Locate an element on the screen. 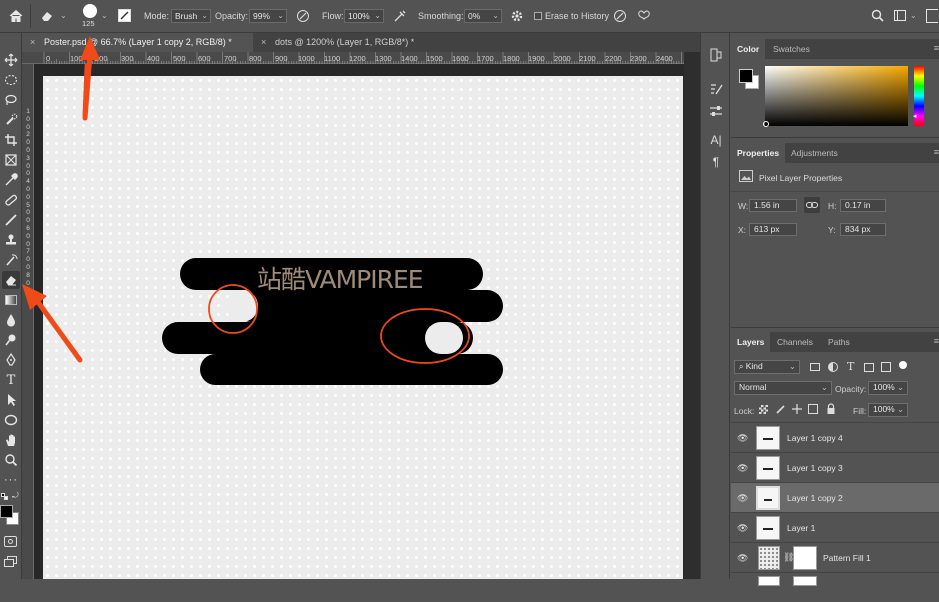  share-icon is located at coordinates (932, 16).